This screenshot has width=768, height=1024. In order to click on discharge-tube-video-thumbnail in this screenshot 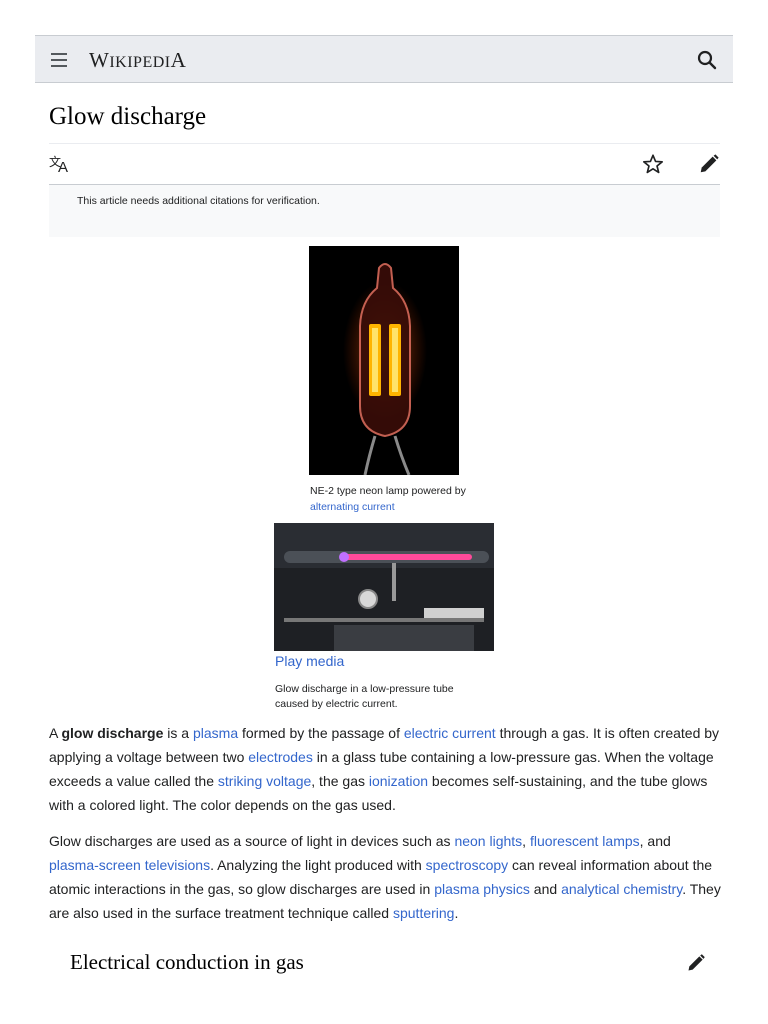, I will do `click(384, 587)`.